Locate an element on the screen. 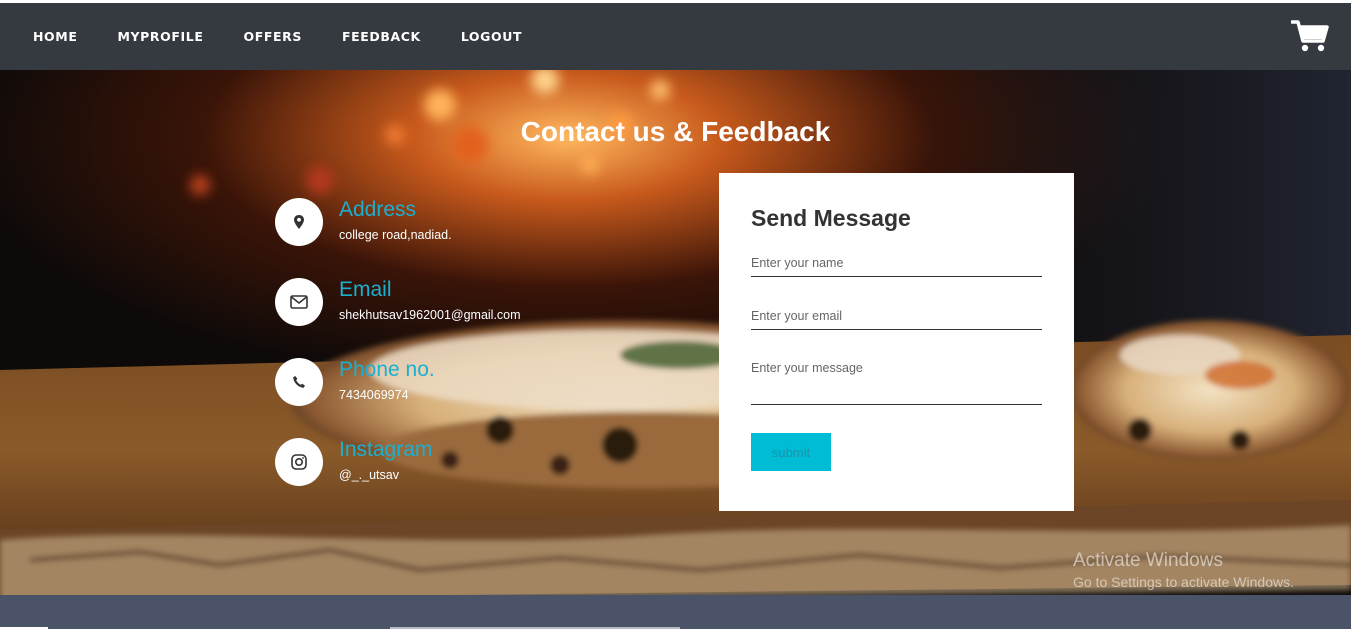 This screenshot has height=629, width=1351. nav-link-logout: LOGOUT is located at coordinates (491, 36).